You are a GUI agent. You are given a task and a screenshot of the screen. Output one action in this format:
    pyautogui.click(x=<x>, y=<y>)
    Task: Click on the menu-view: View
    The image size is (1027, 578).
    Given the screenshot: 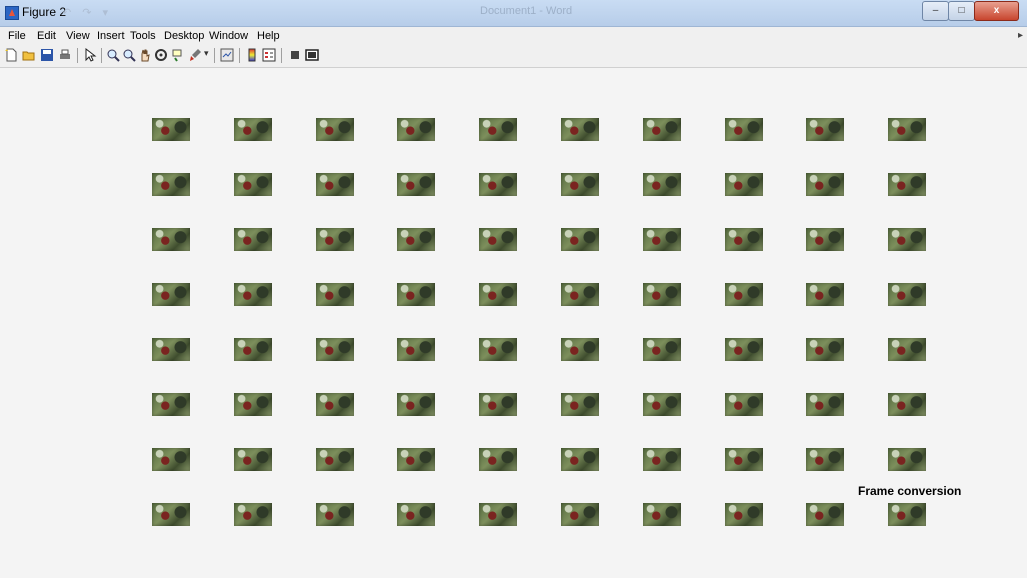 What is the action you would take?
    pyautogui.click(x=78, y=36)
    